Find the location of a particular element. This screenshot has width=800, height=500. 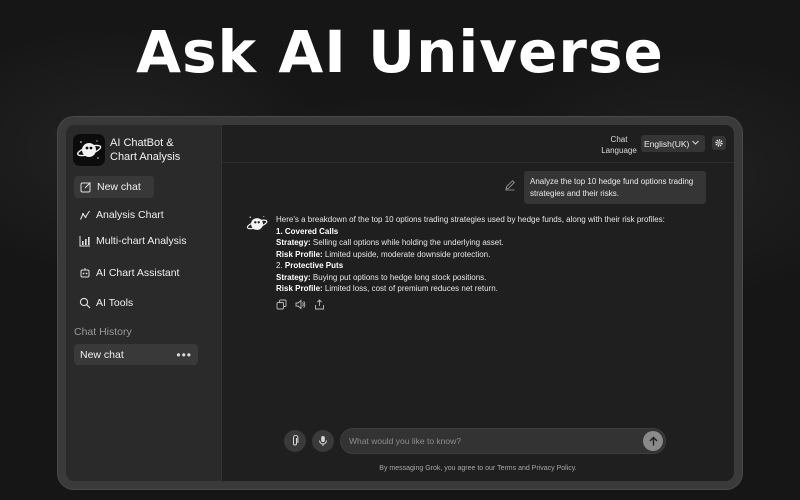

copy-icon is located at coordinates (281, 304).